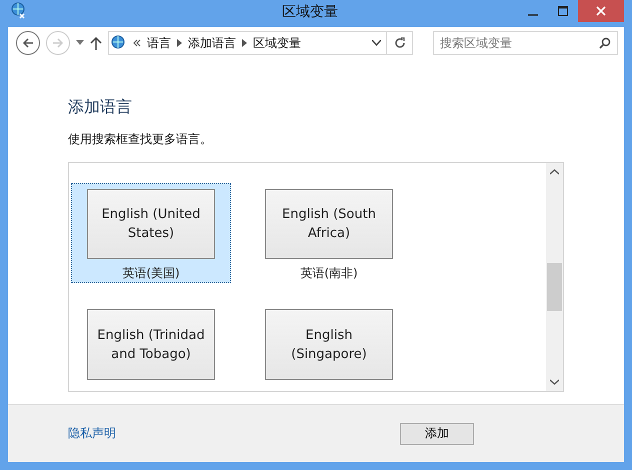 This screenshot has width=632, height=470. Describe the element at coordinates (277, 43) in the screenshot. I see `breadcrumb-item: 区域变量` at that location.